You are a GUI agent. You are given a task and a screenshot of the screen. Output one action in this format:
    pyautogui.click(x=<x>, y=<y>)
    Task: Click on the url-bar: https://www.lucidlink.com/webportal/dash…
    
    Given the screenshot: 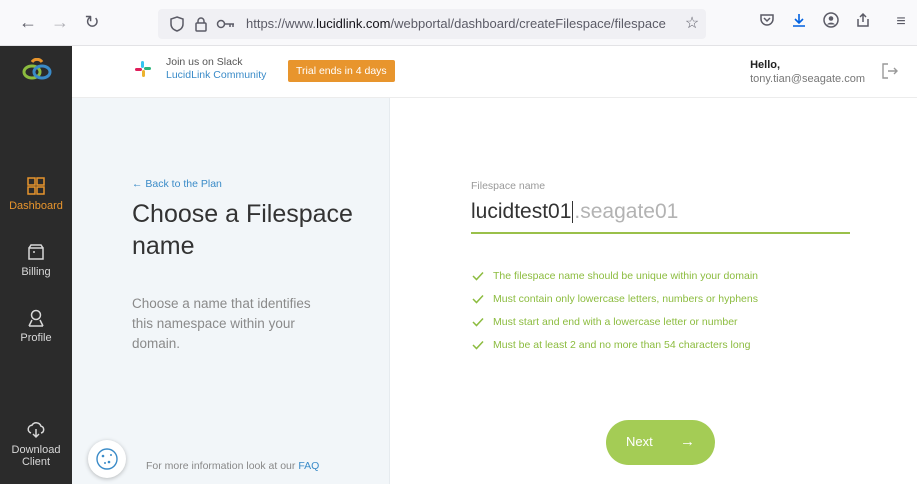 What is the action you would take?
    pyautogui.click(x=432, y=24)
    